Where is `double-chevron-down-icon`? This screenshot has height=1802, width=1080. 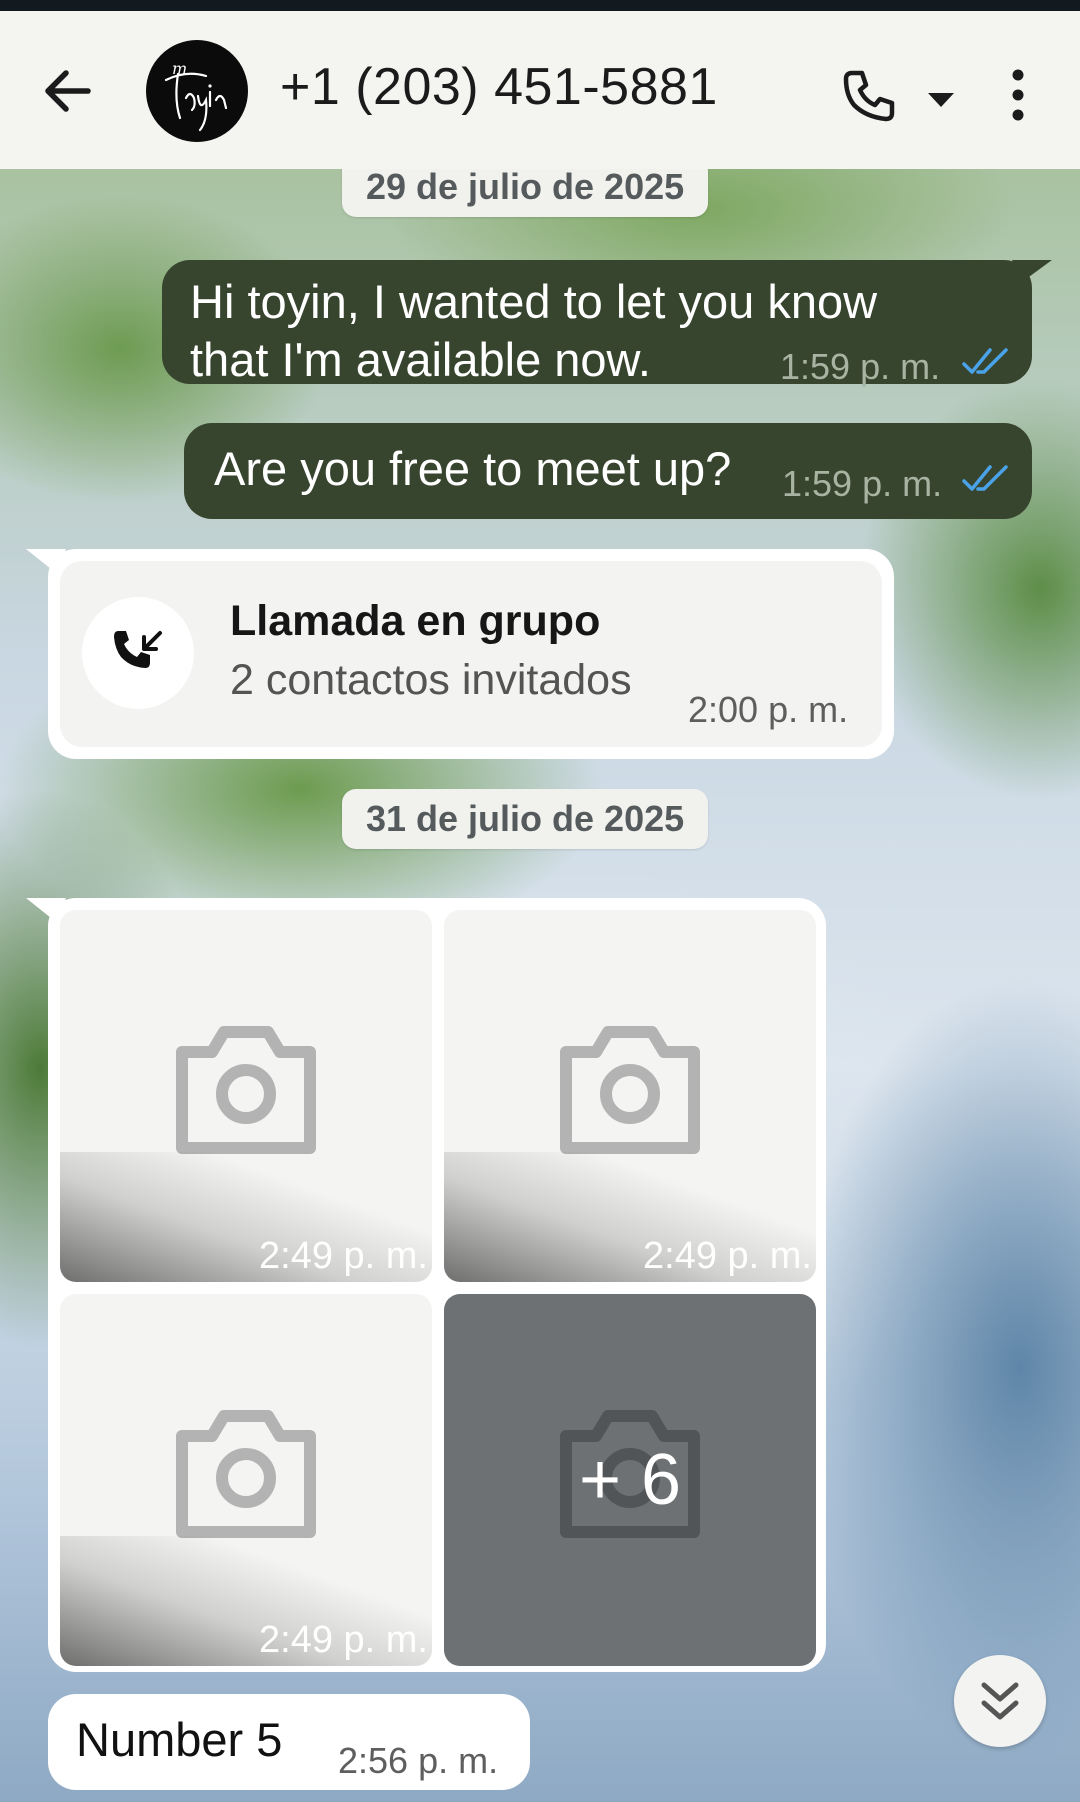
double-chevron-down-icon is located at coordinates (1000, 1701).